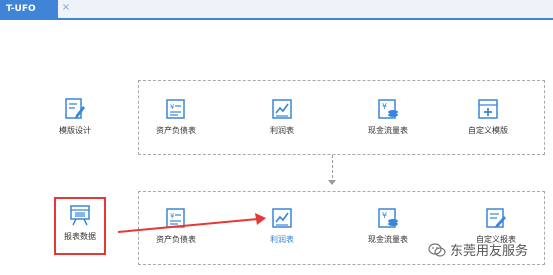  I want to click on tile-balance-sheet-top: ¥ 资产负债表, so click(176, 123).